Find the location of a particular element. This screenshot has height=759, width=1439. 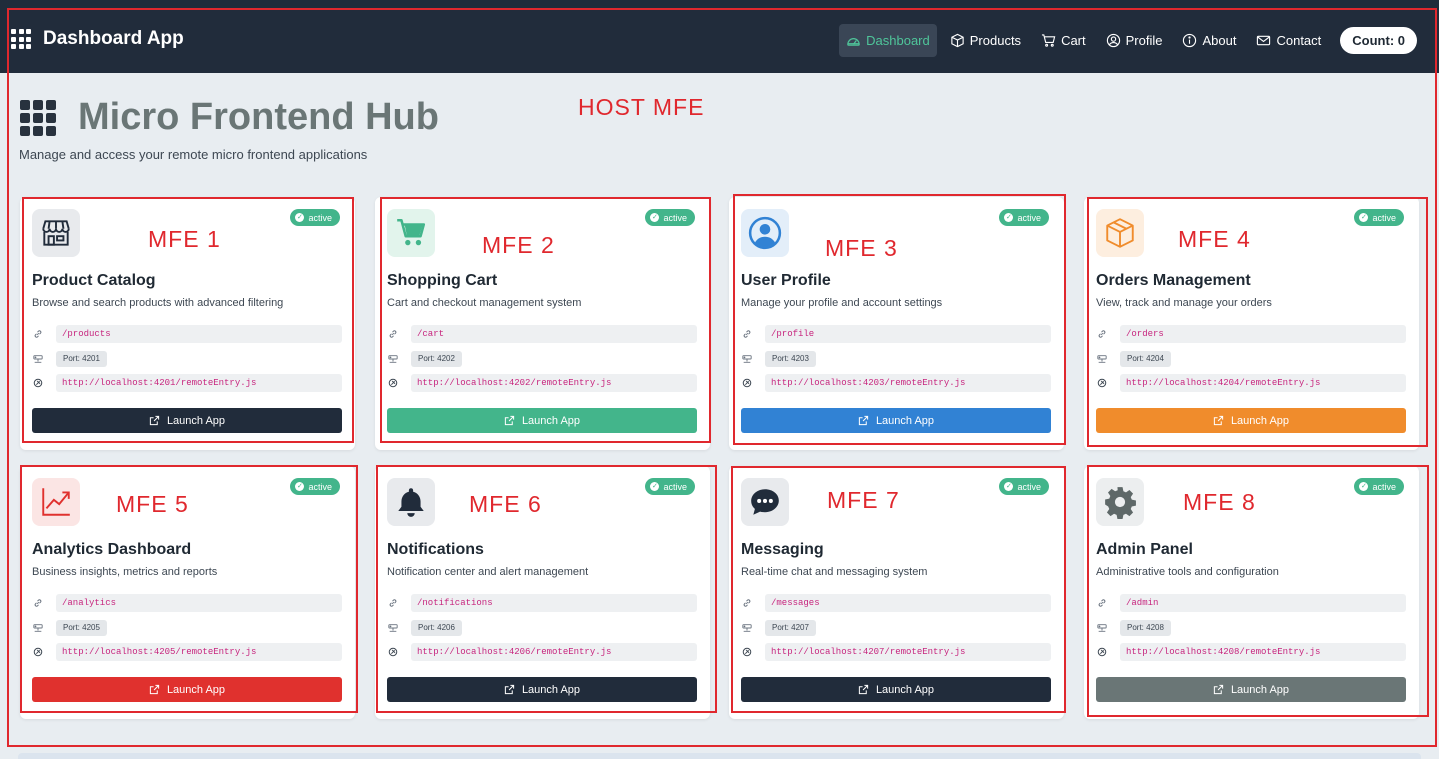

mfe-label: MFE 7 is located at coordinates (863, 500).